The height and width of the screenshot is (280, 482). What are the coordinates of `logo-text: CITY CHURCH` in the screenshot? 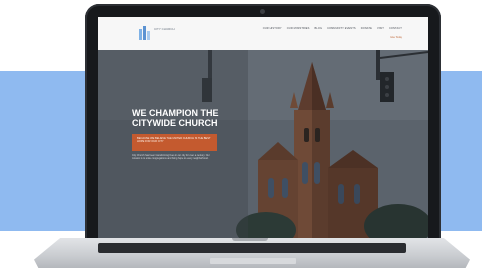 It's located at (171, 29).